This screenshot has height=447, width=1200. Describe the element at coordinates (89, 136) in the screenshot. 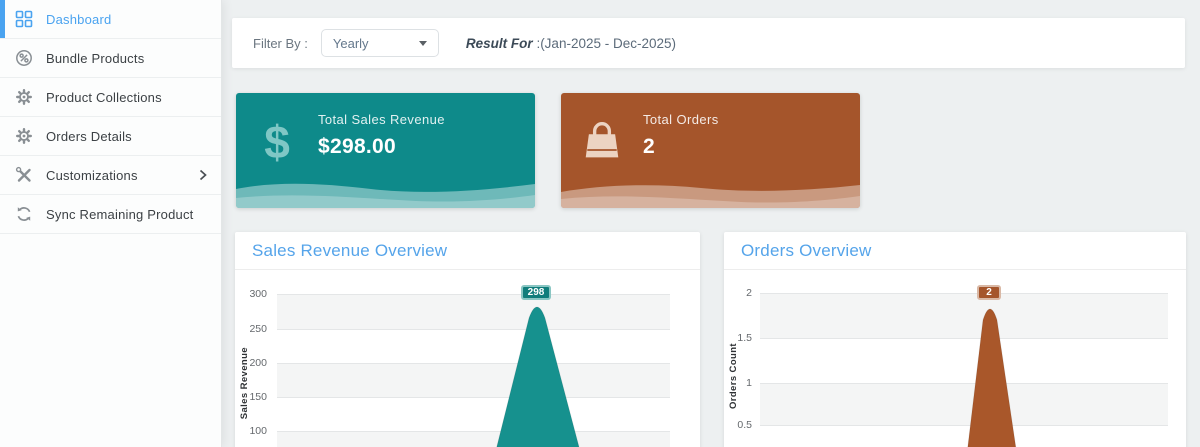

I see `sidebar-item-label: Orders Details` at that location.